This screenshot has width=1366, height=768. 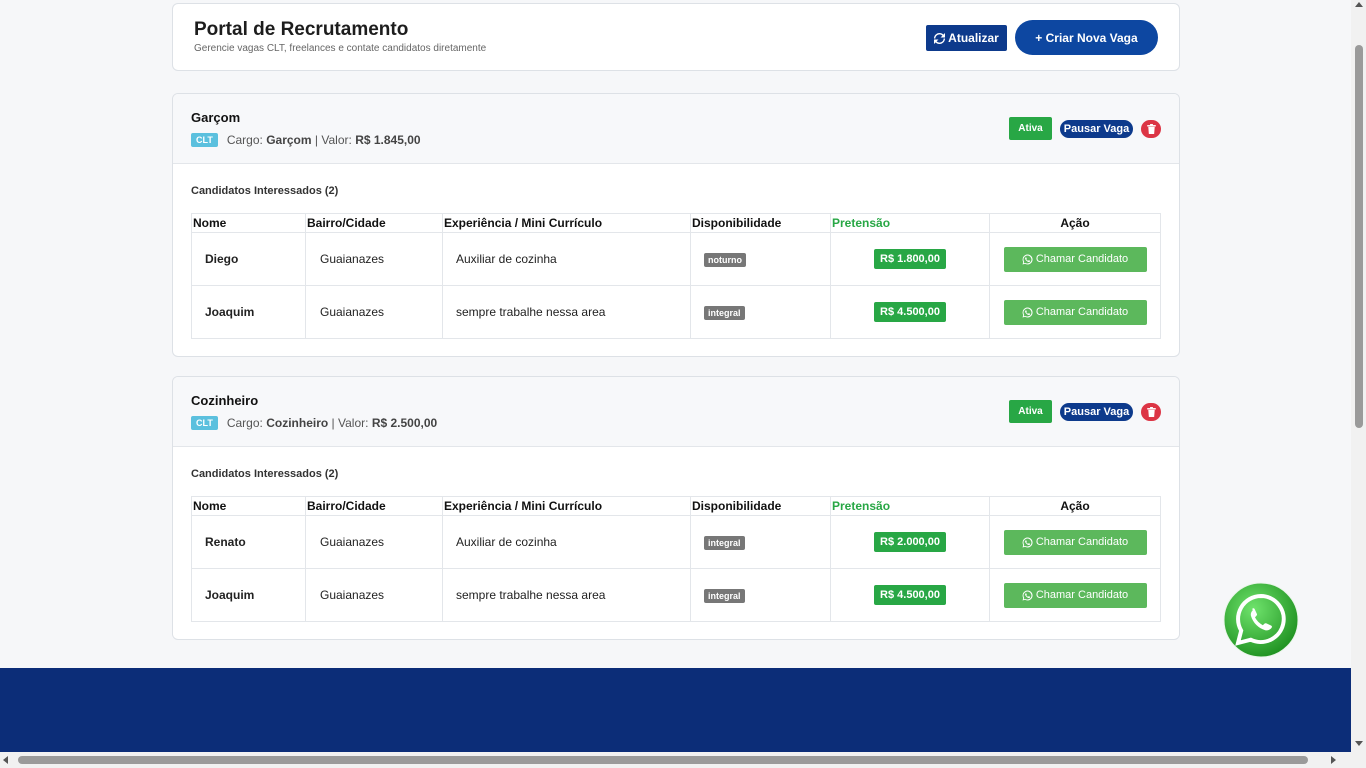 What do you see at coordinates (248, 506) in the screenshot?
I see `col-nome: Nome` at bounding box center [248, 506].